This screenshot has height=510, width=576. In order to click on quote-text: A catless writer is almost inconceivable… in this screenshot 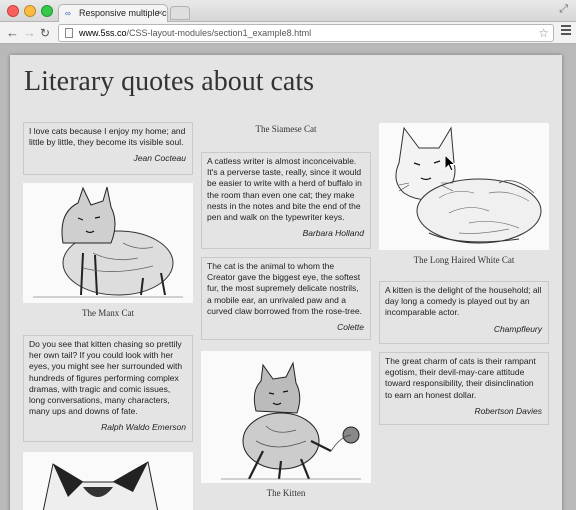, I will do `click(284, 189)`.